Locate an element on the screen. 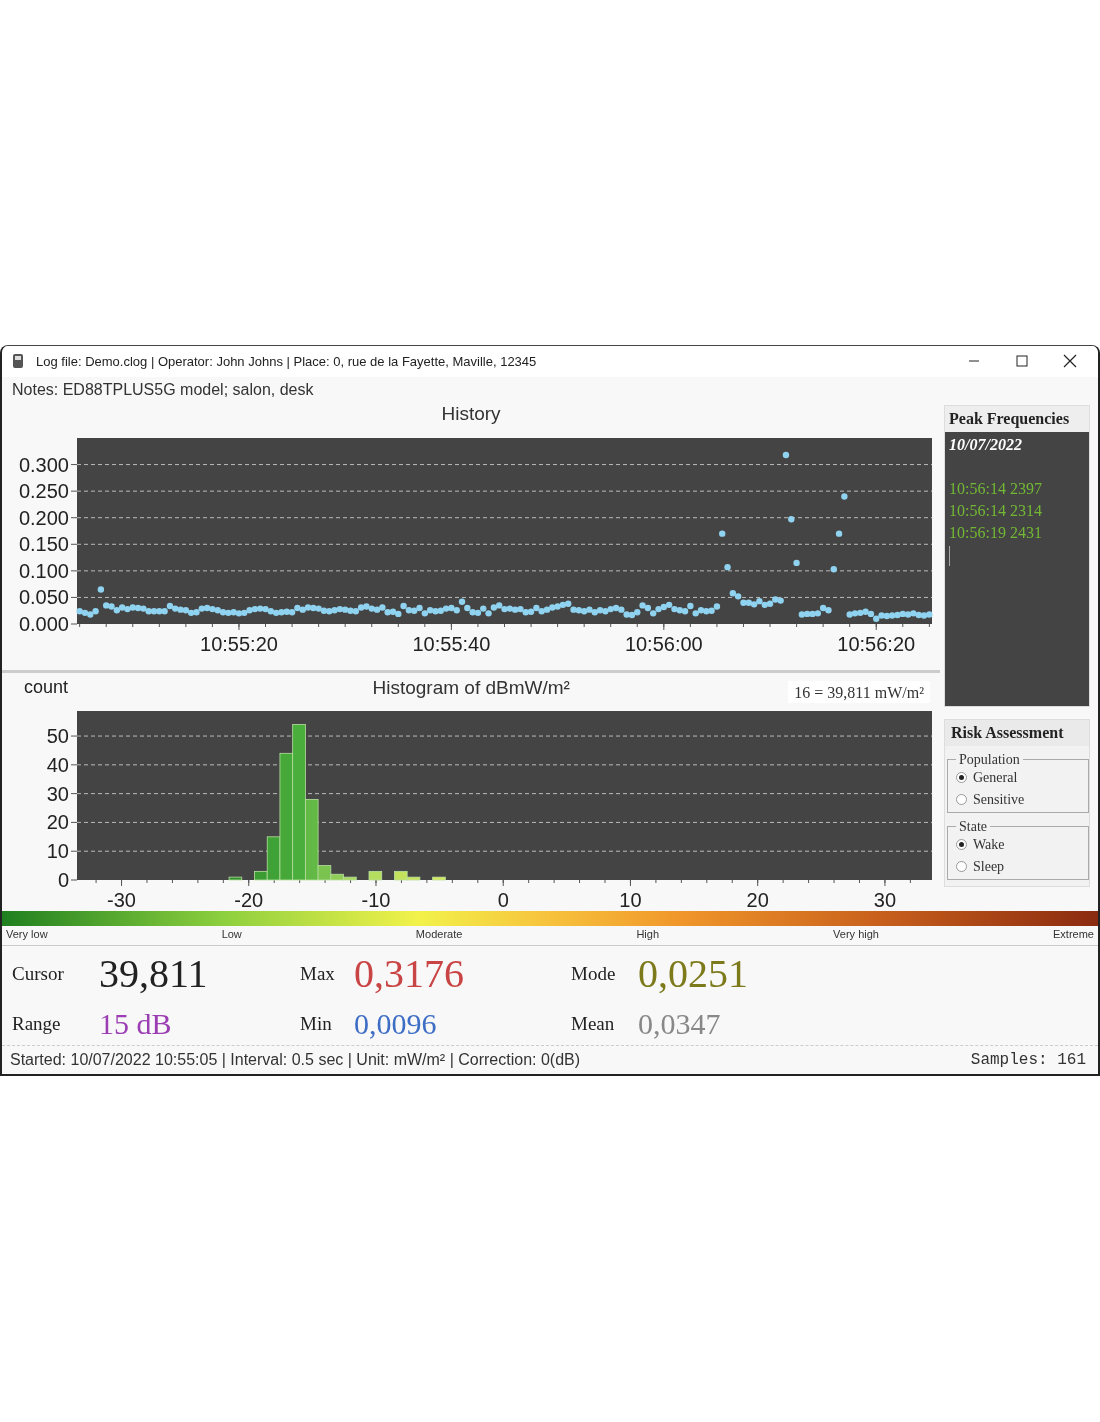  radio-label: Sleep is located at coordinates (989, 866).